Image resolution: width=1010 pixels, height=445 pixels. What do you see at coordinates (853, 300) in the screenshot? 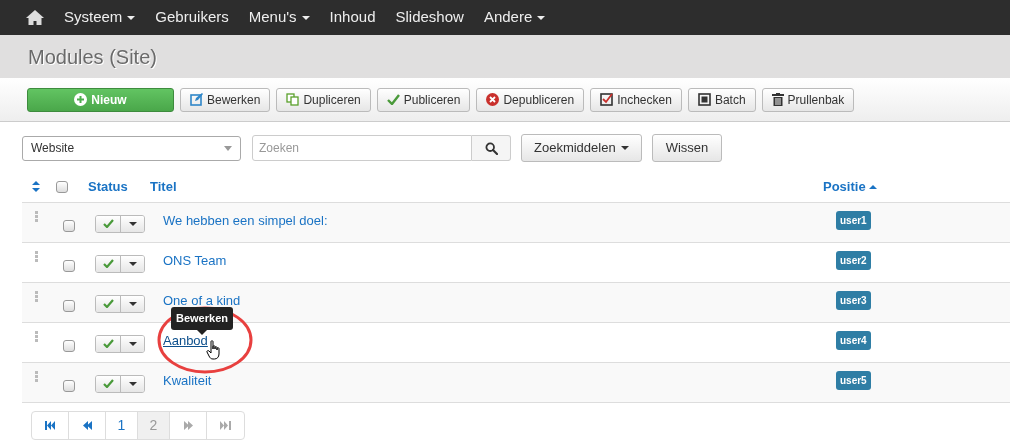
I see `position-badge: user3` at bounding box center [853, 300].